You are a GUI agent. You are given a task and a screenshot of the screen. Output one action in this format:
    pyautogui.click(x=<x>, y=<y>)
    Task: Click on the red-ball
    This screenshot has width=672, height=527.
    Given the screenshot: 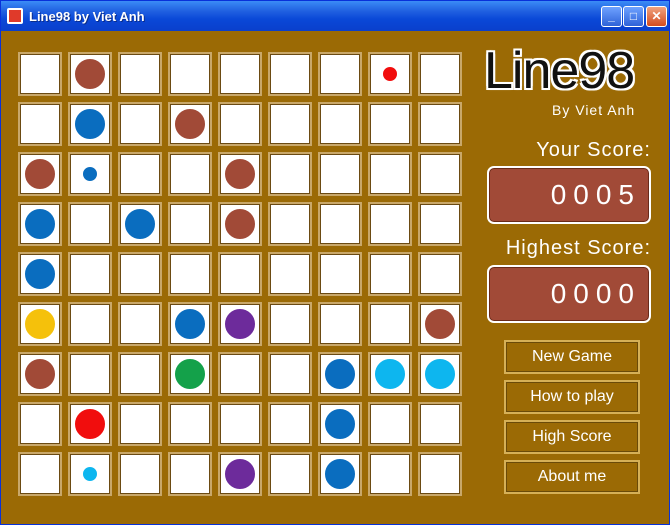 What is the action you would take?
    pyautogui.click(x=90, y=424)
    